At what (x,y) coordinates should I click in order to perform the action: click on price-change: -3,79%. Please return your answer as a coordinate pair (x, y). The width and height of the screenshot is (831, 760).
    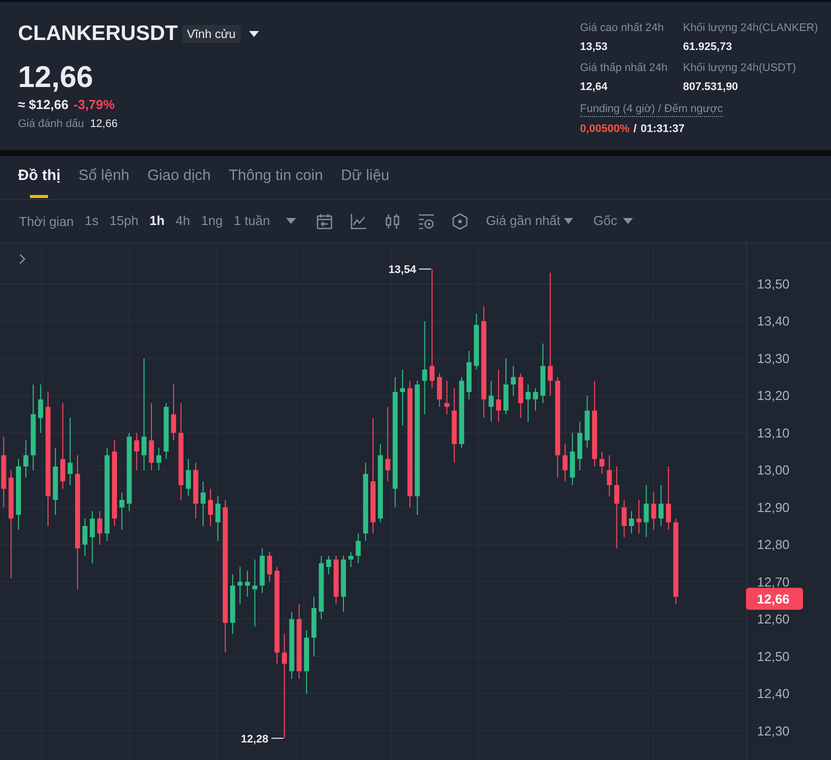
    Looking at the image, I should click on (94, 105).